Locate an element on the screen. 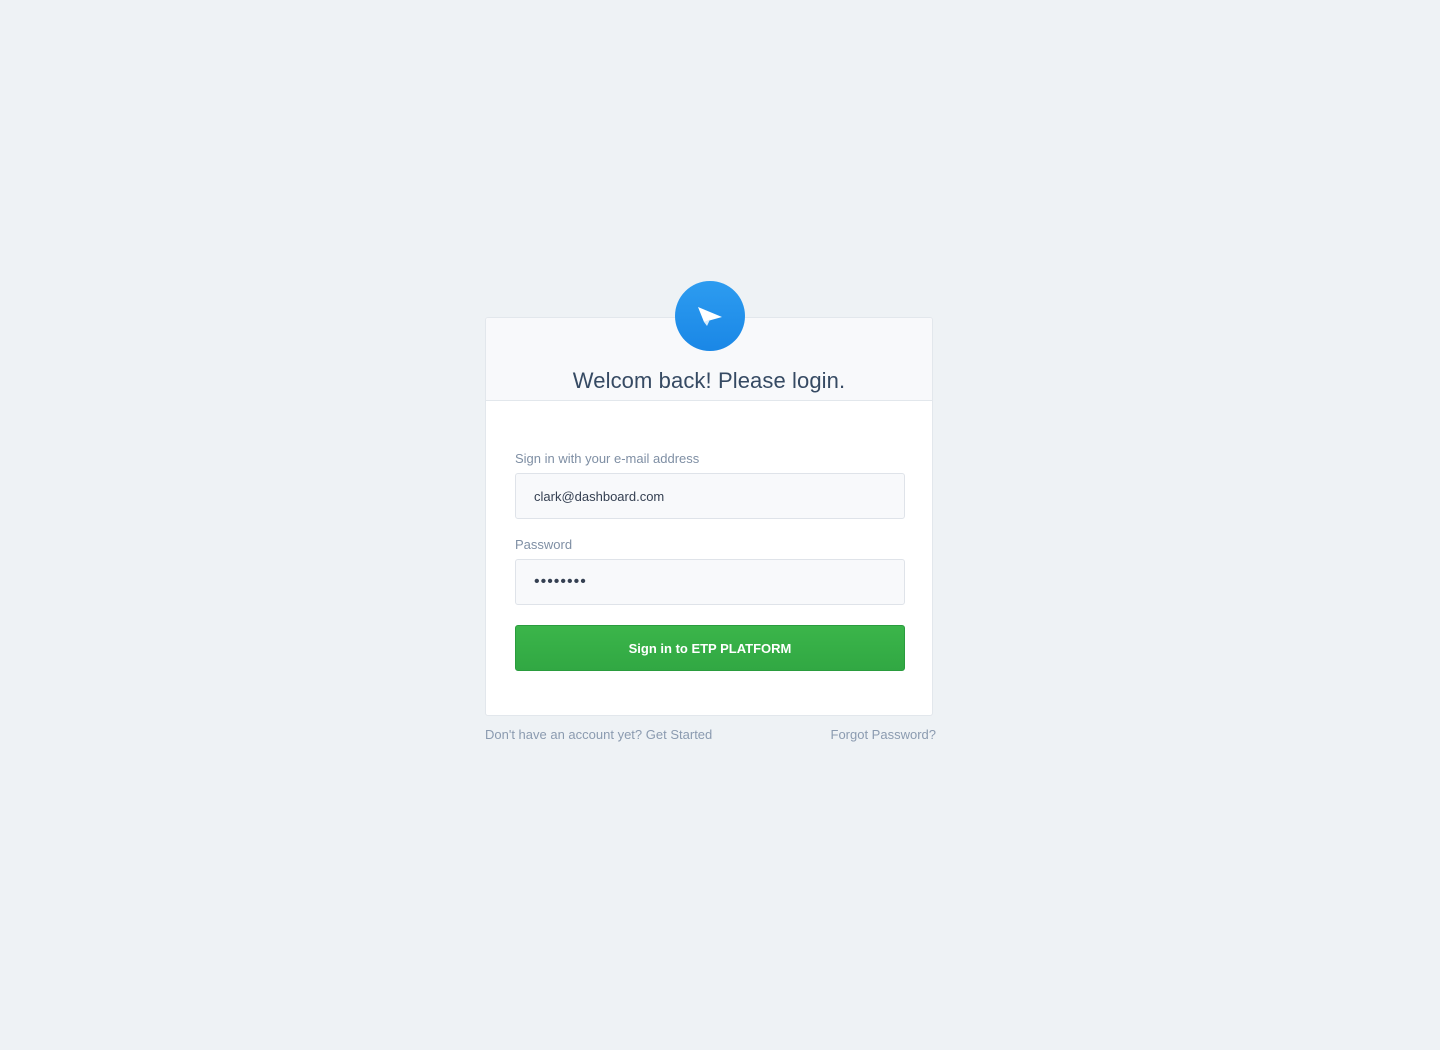 This screenshot has height=1050, width=1440. password-label: Password is located at coordinates (544, 544).